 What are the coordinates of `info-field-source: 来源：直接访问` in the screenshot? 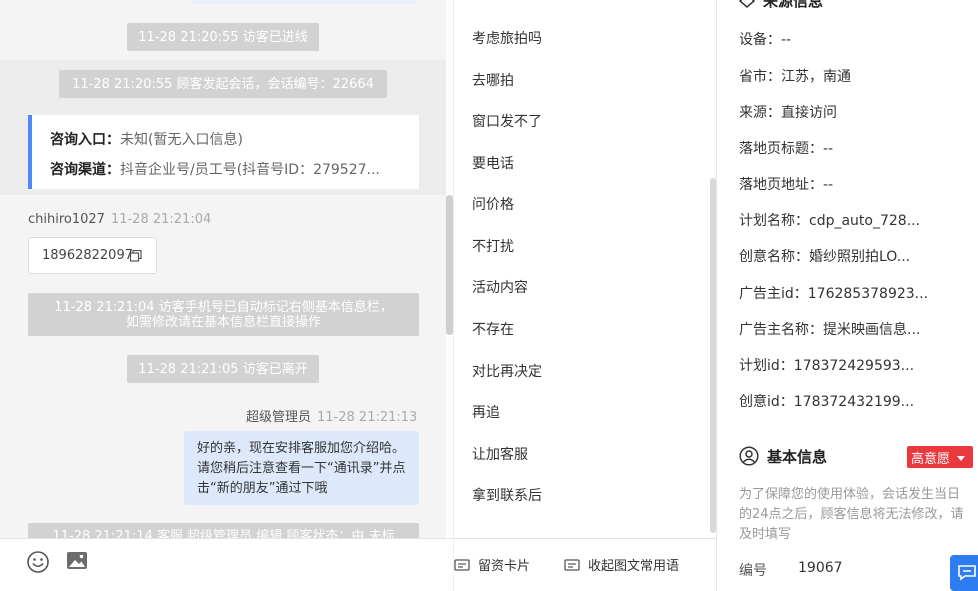 It's located at (788, 113).